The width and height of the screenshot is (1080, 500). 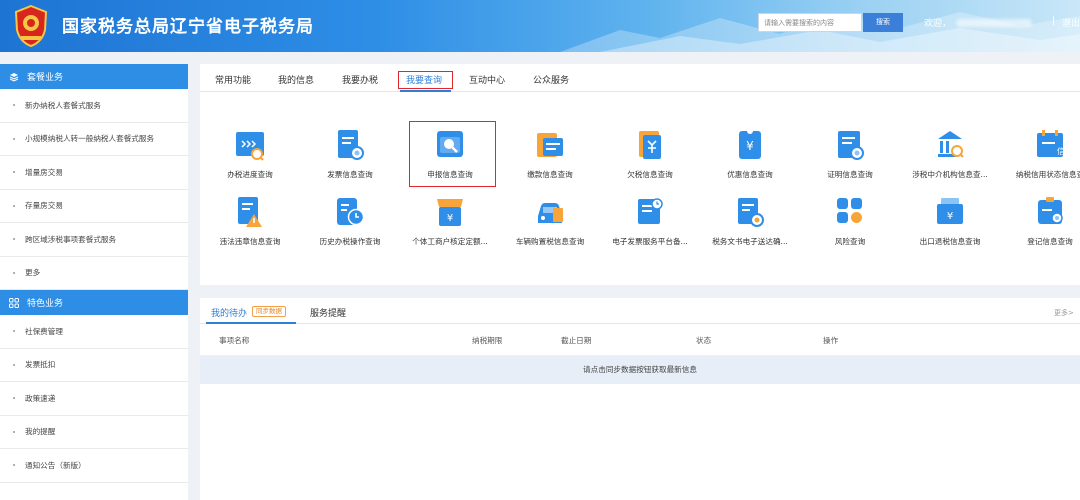 What do you see at coordinates (94, 206) in the screenshot?
I see `sidebar-item: 存量房交易` at bounding box center [94, 206].